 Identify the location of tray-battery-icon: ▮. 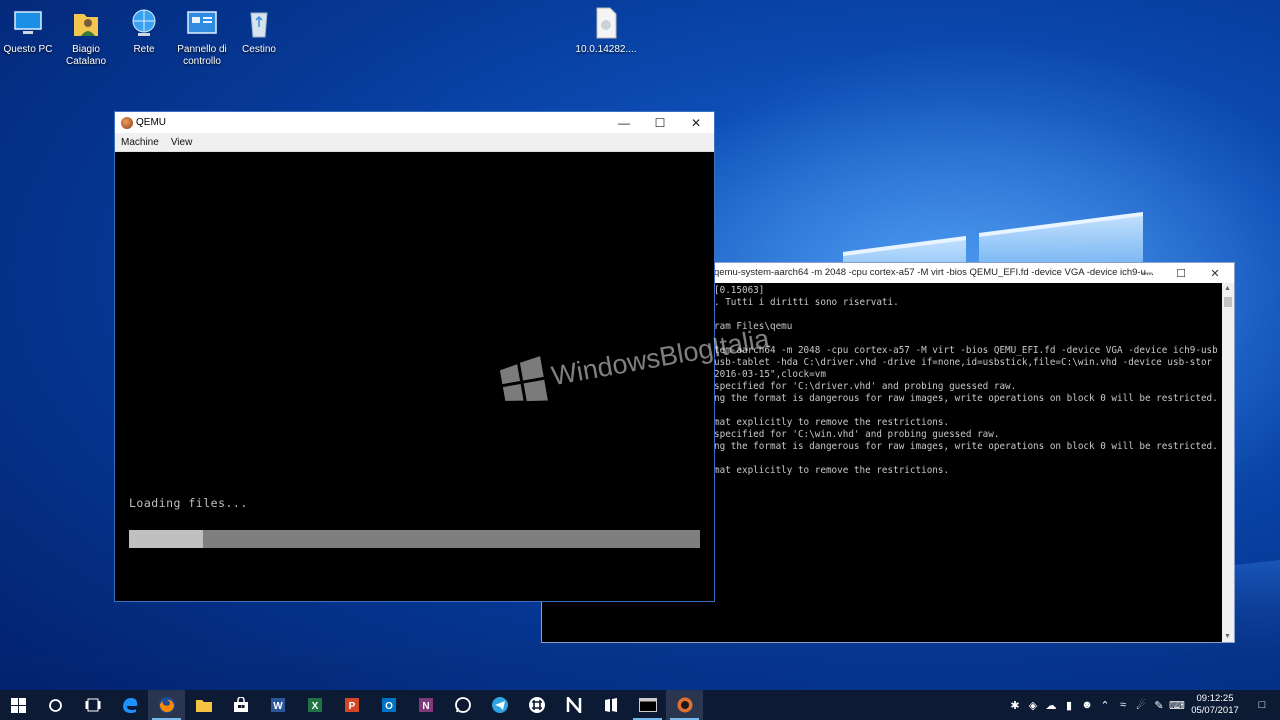
(1069, 705).